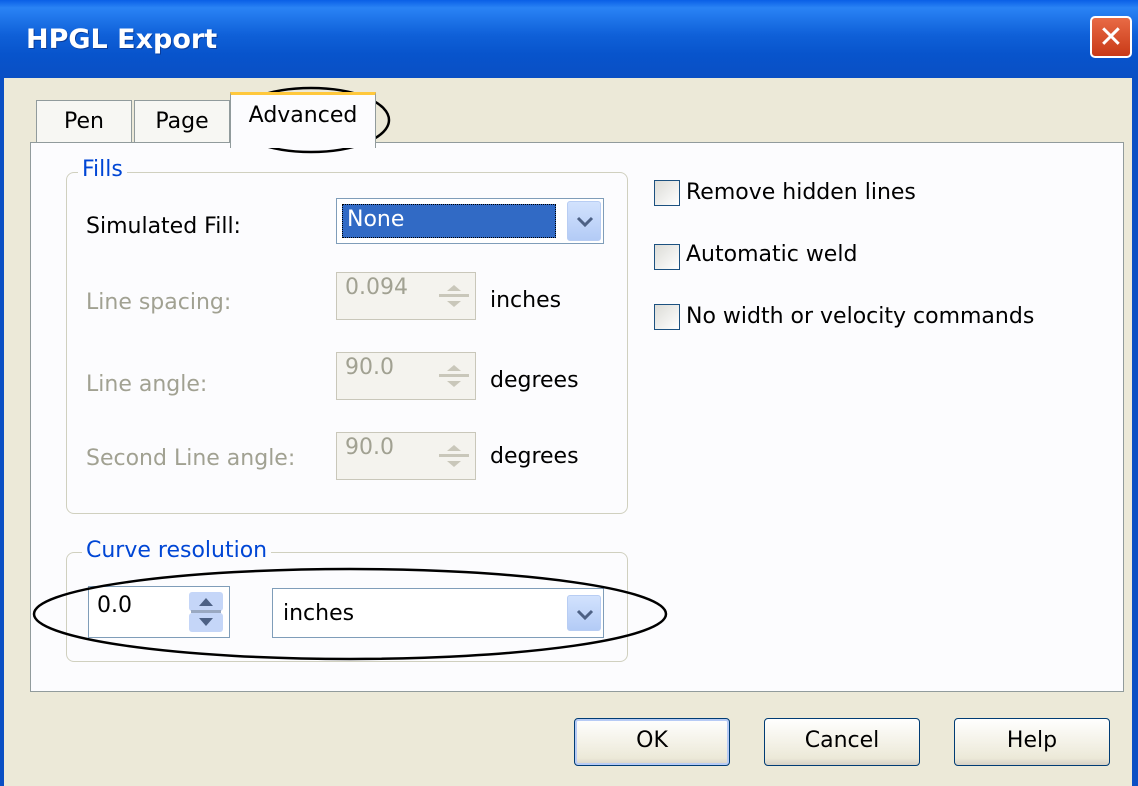 This screenshot has width=1138, height=786. I want to click on cancel-button: Cancel, so click(842, 742).